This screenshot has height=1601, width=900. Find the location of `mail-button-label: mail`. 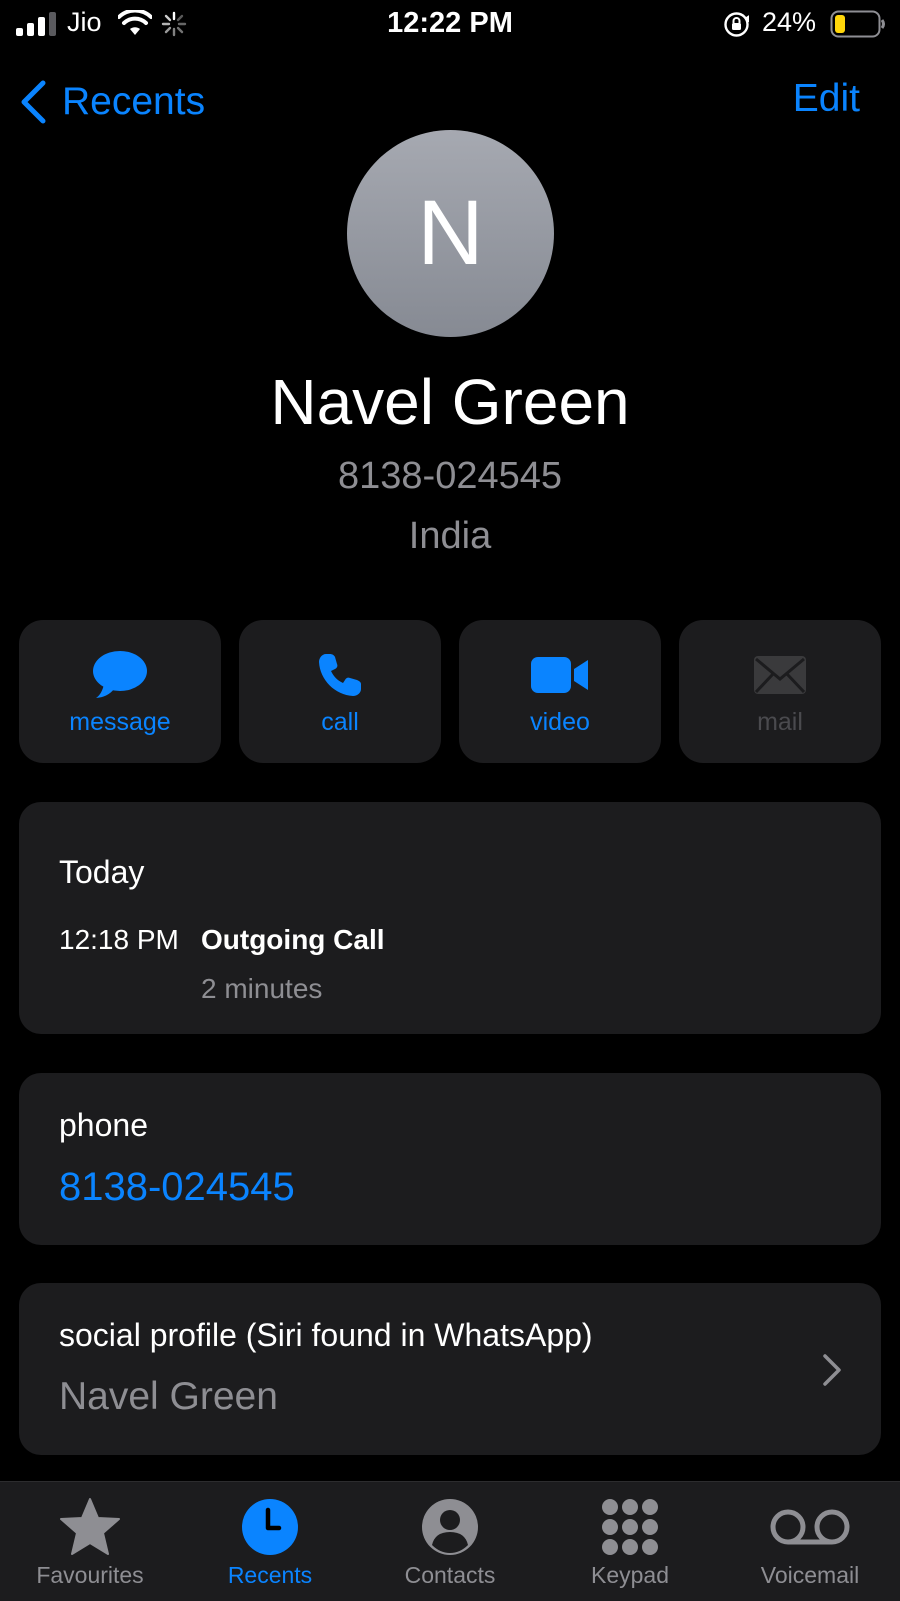

mail-button-label: mail is located at coordinates (780, 722).